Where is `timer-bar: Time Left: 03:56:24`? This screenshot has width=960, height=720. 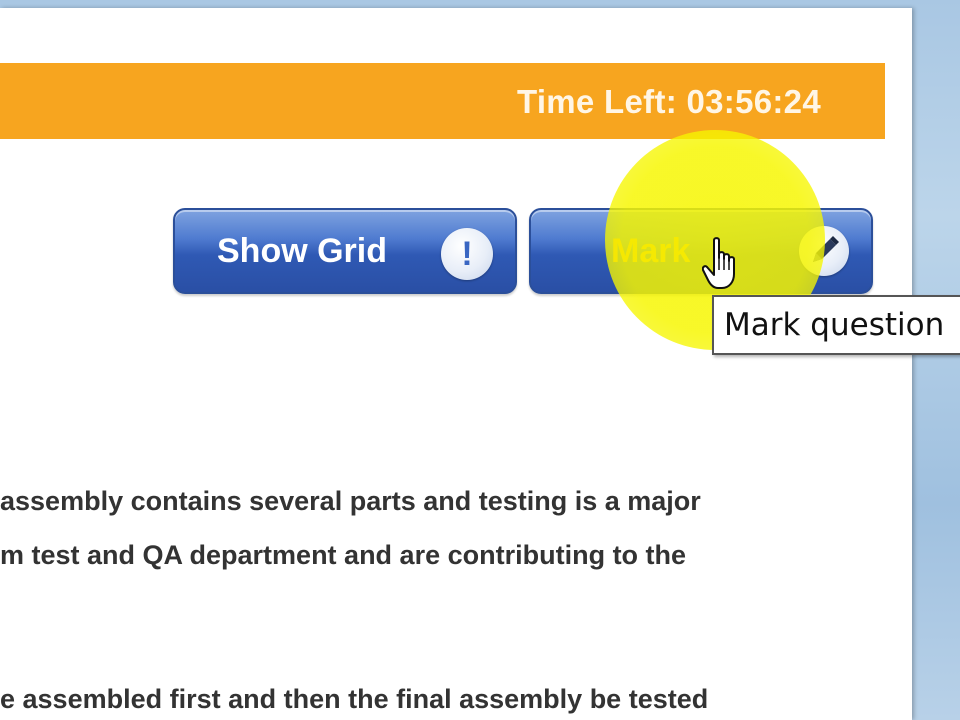
timer-bar: Time Left: 03:56:24 is located at coordinates (442, 101).